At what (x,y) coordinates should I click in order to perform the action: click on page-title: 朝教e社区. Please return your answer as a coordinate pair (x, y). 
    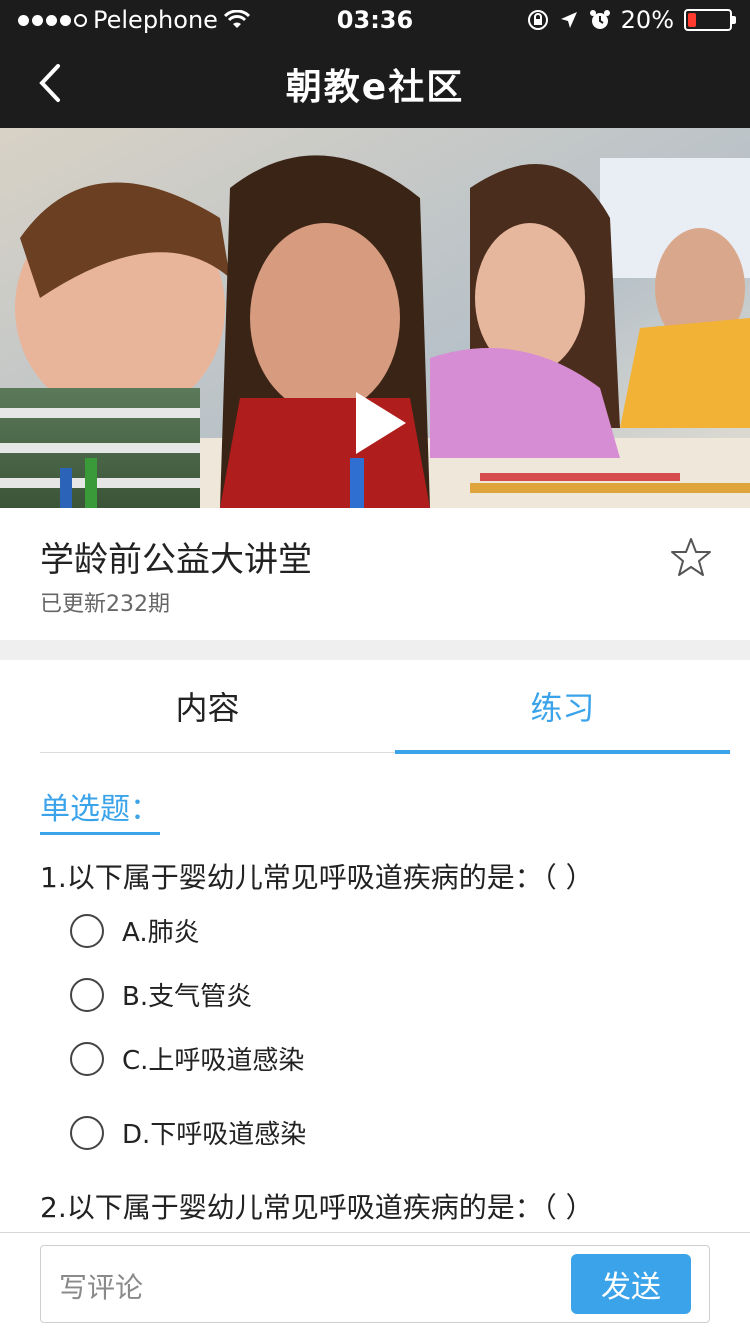
    Looking at the image, I should click on (375, 87).